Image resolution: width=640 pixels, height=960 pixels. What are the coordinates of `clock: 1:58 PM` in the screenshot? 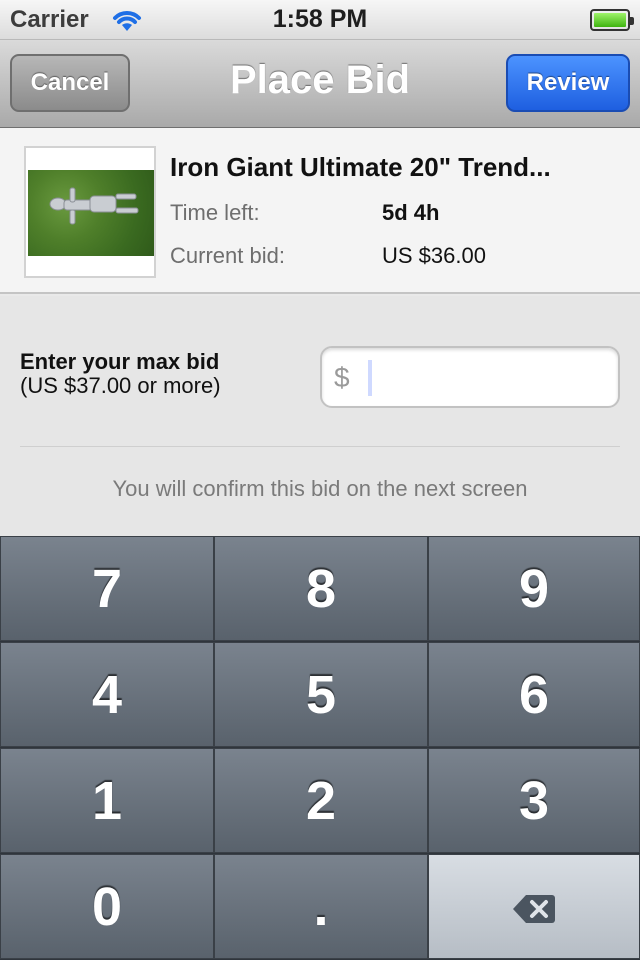 It's located at (320, 19).